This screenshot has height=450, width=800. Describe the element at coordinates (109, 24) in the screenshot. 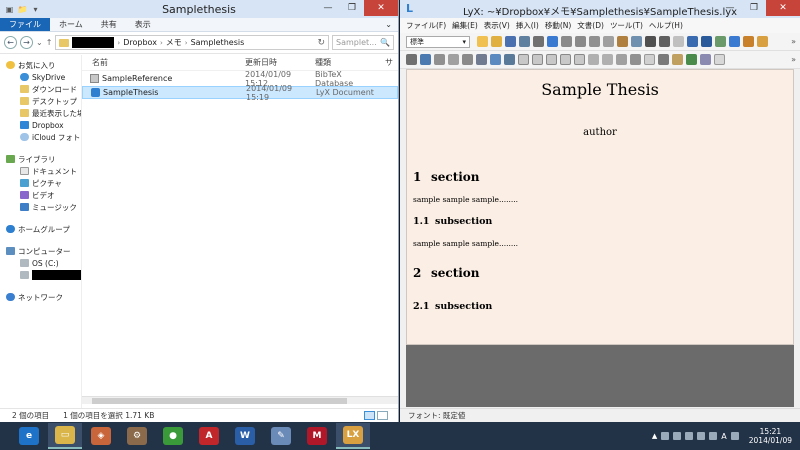

I see `tab-share: 共有` at that location.